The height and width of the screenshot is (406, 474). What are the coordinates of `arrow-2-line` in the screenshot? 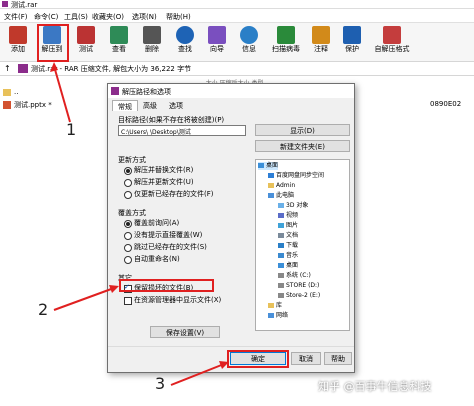 It's located at (84, 299).